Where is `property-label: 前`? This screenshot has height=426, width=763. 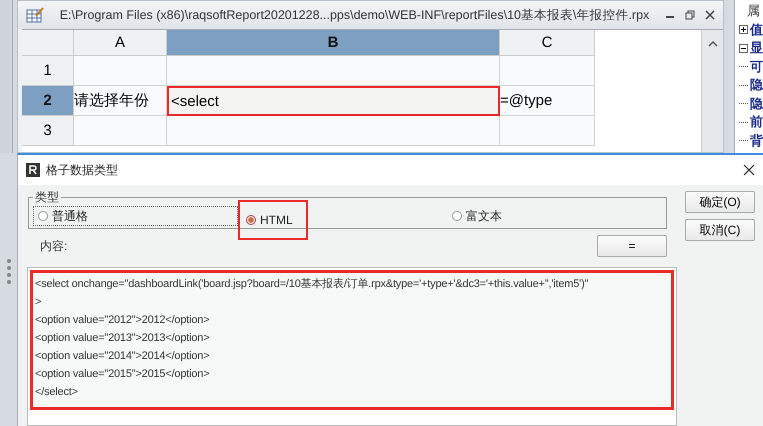 property-label: 前 is located at coordinates (756, 122).